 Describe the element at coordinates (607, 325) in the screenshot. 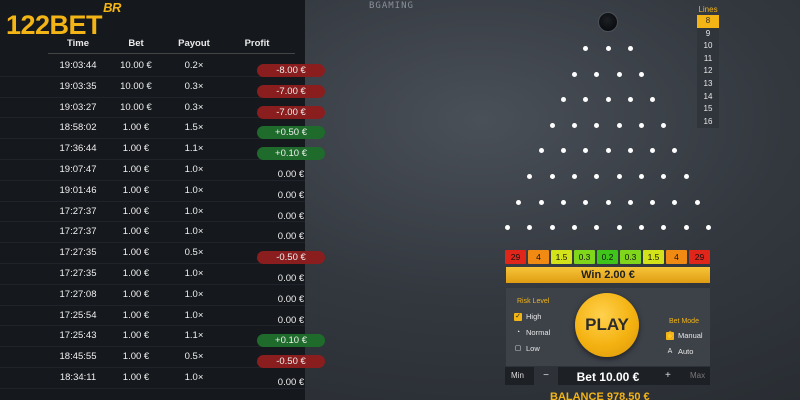

I see `play-button: PLAY` at that location.